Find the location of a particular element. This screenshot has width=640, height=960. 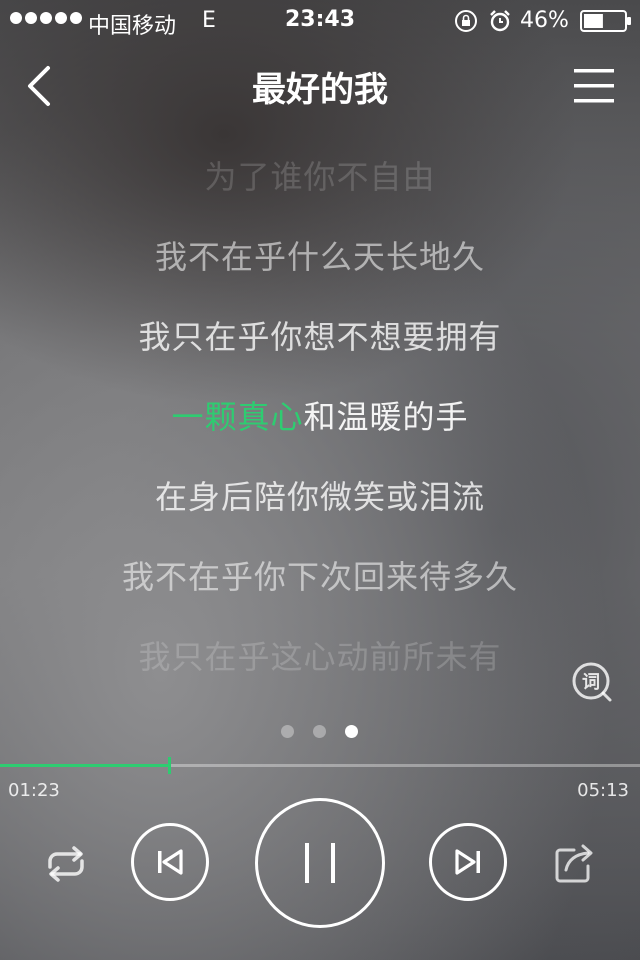

progress-fill is located at coordinates (85, 765).